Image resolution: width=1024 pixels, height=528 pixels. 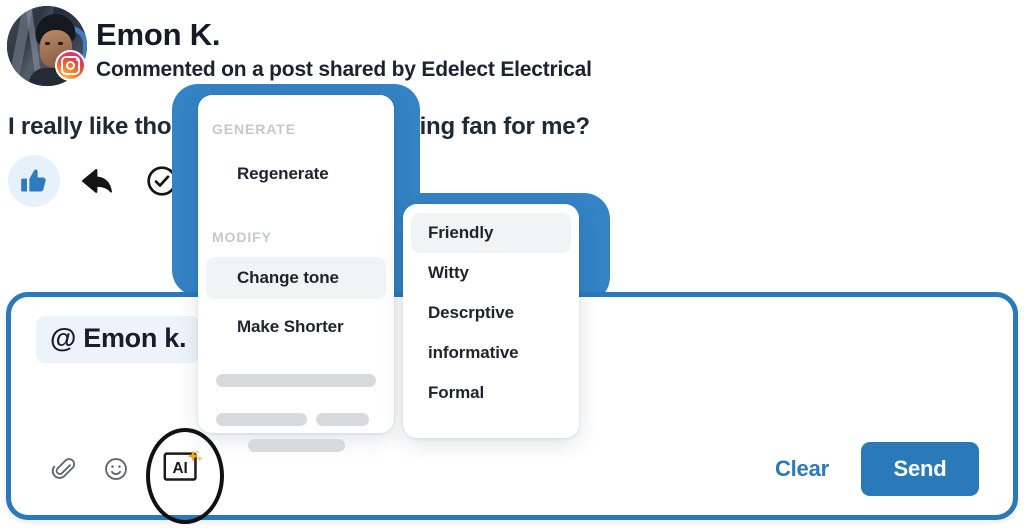 What do you see at coordinates (254, 129) in the screenshot?
I see `menu-section-generate-label: GENERATE` at bounding box center [254, 129].